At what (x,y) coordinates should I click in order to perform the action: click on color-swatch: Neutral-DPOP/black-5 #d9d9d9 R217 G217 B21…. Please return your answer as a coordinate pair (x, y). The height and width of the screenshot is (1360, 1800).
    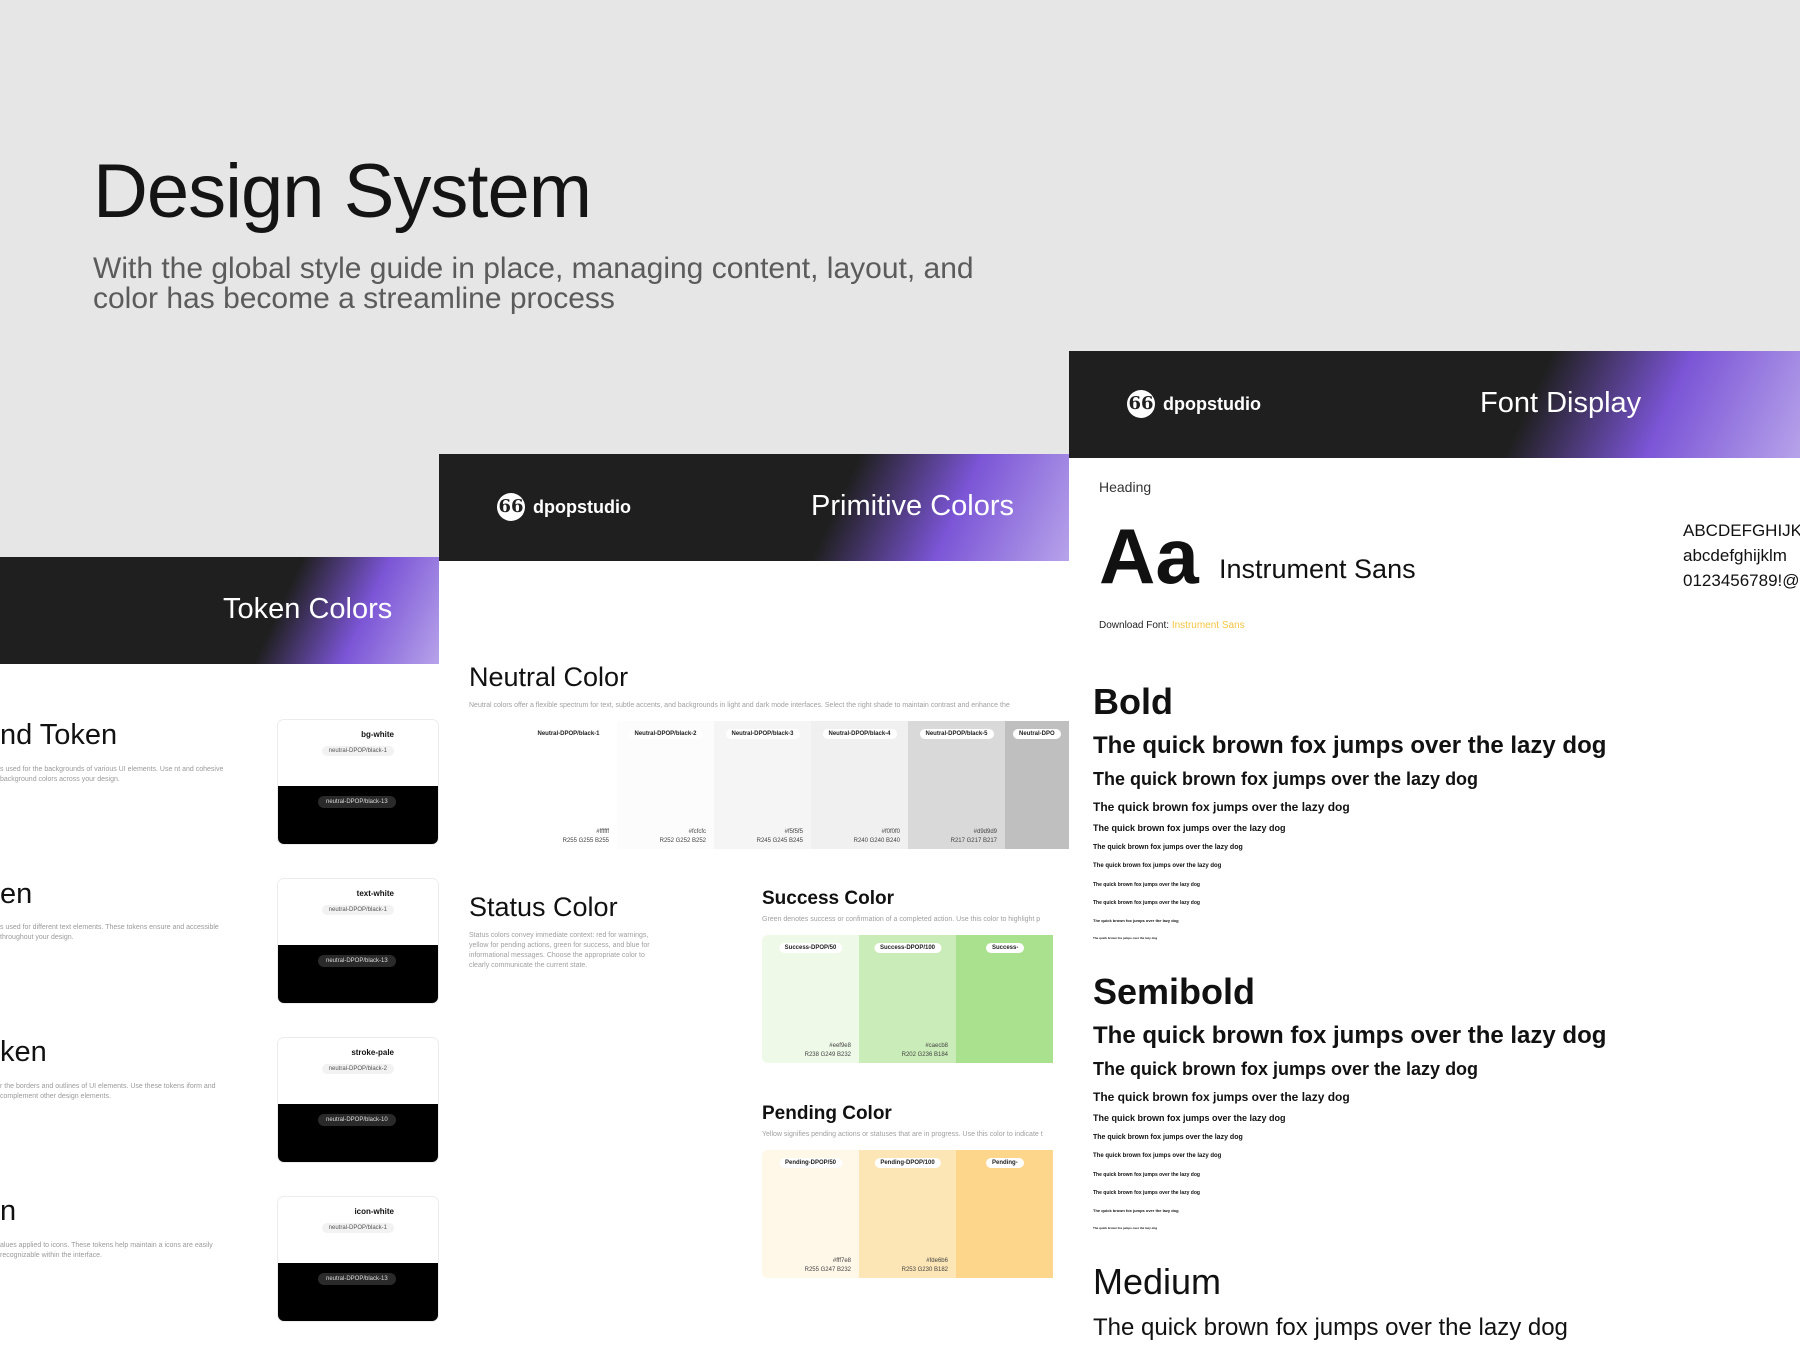
    Looking at the image, I should click on (956, 785).